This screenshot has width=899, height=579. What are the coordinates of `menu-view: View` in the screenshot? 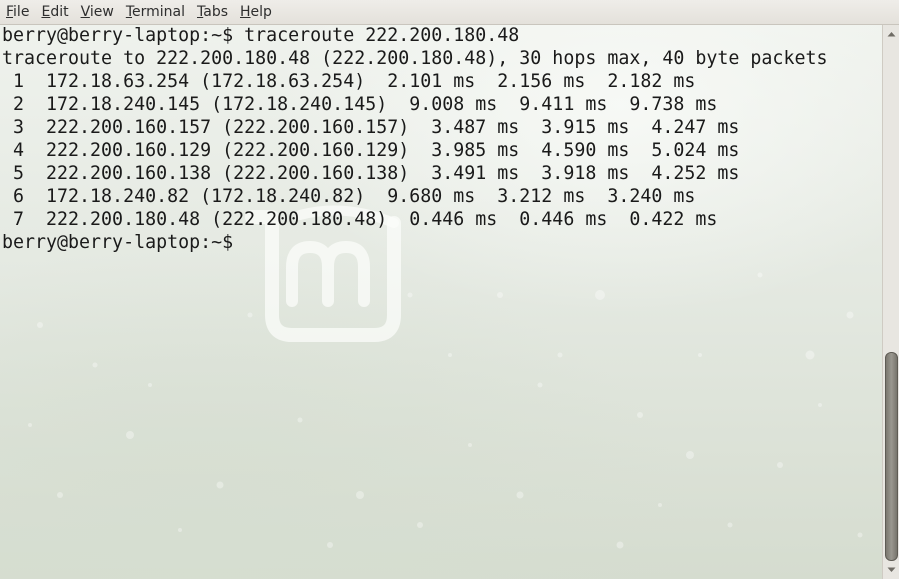 It's located at (97, 12).